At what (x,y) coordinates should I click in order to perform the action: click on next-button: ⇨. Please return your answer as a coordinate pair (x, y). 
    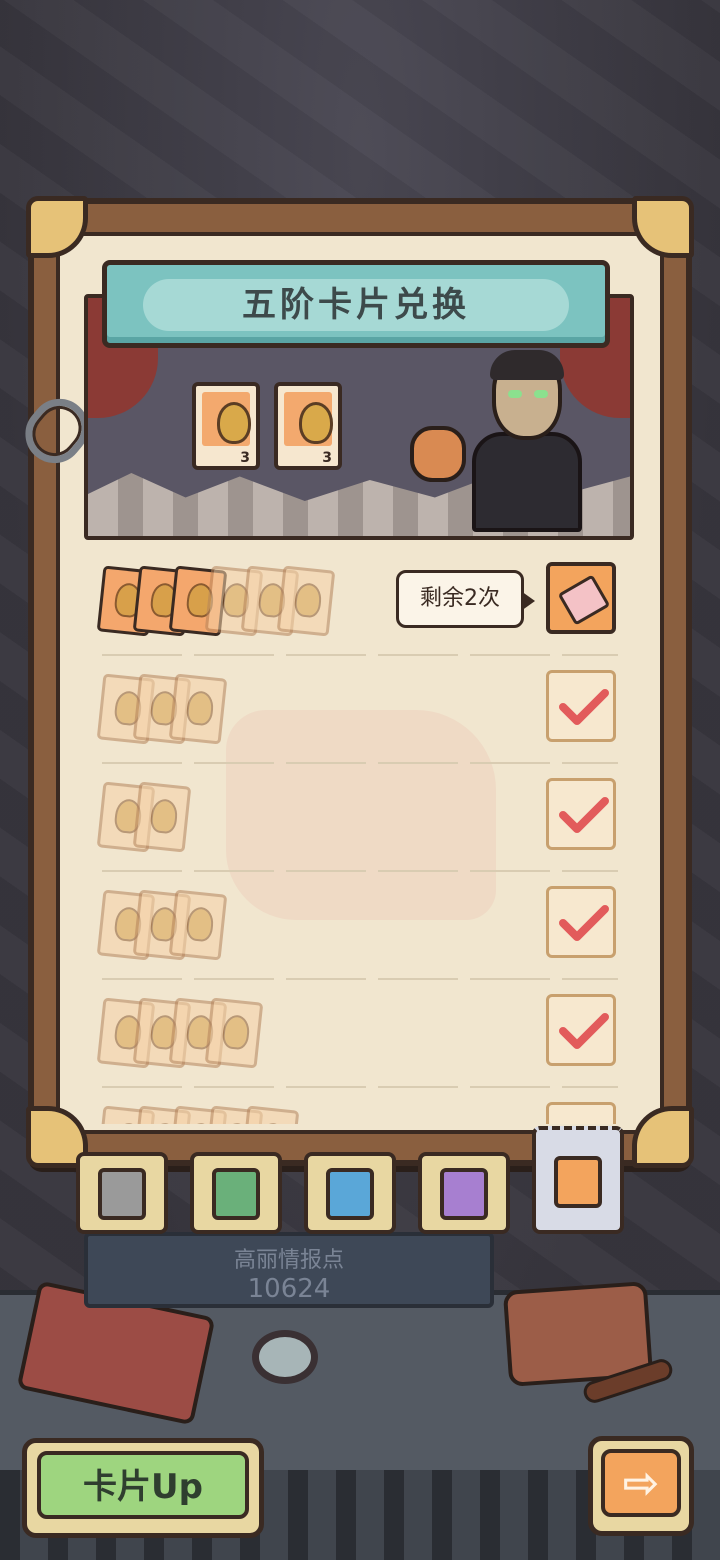
    Looking at the image, I should click on (641, 1486).